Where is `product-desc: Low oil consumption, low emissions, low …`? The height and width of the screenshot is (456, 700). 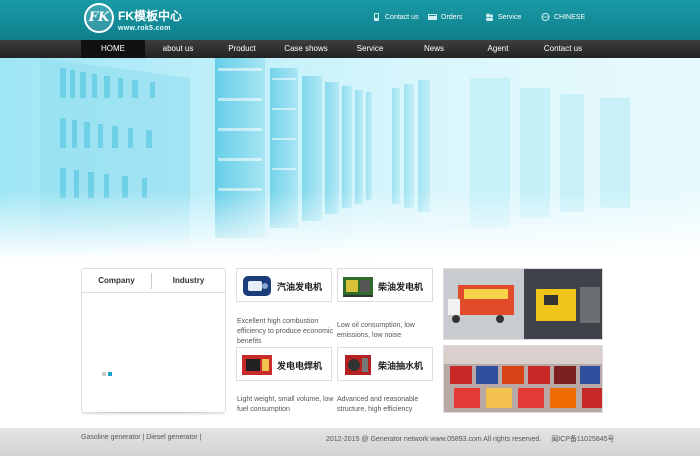 product-desc: Low oil consumption, low emissions, low … is located at coordinates (376, 330).